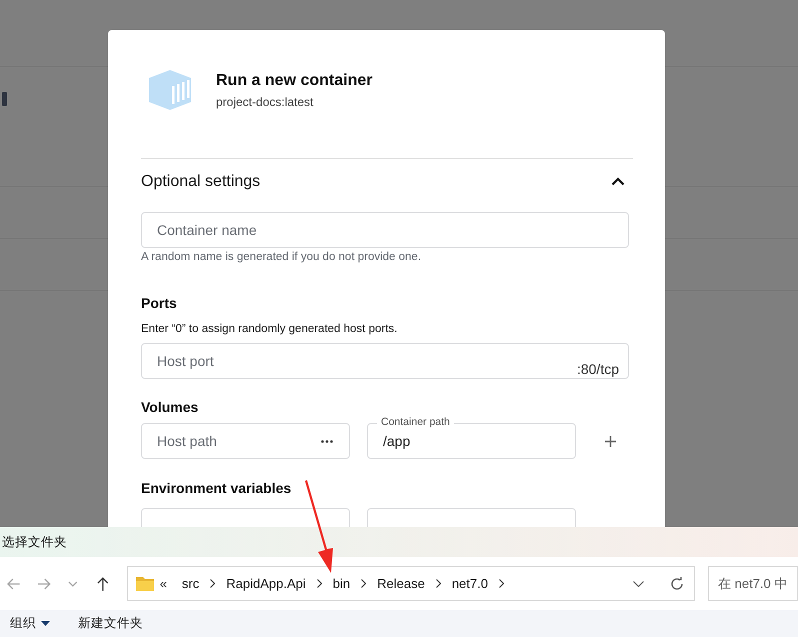 The image size is (798, 637). Describe the element at coordinates (216, 488) in the screenshot. I see `environment-heading: Environment variables` at that location.